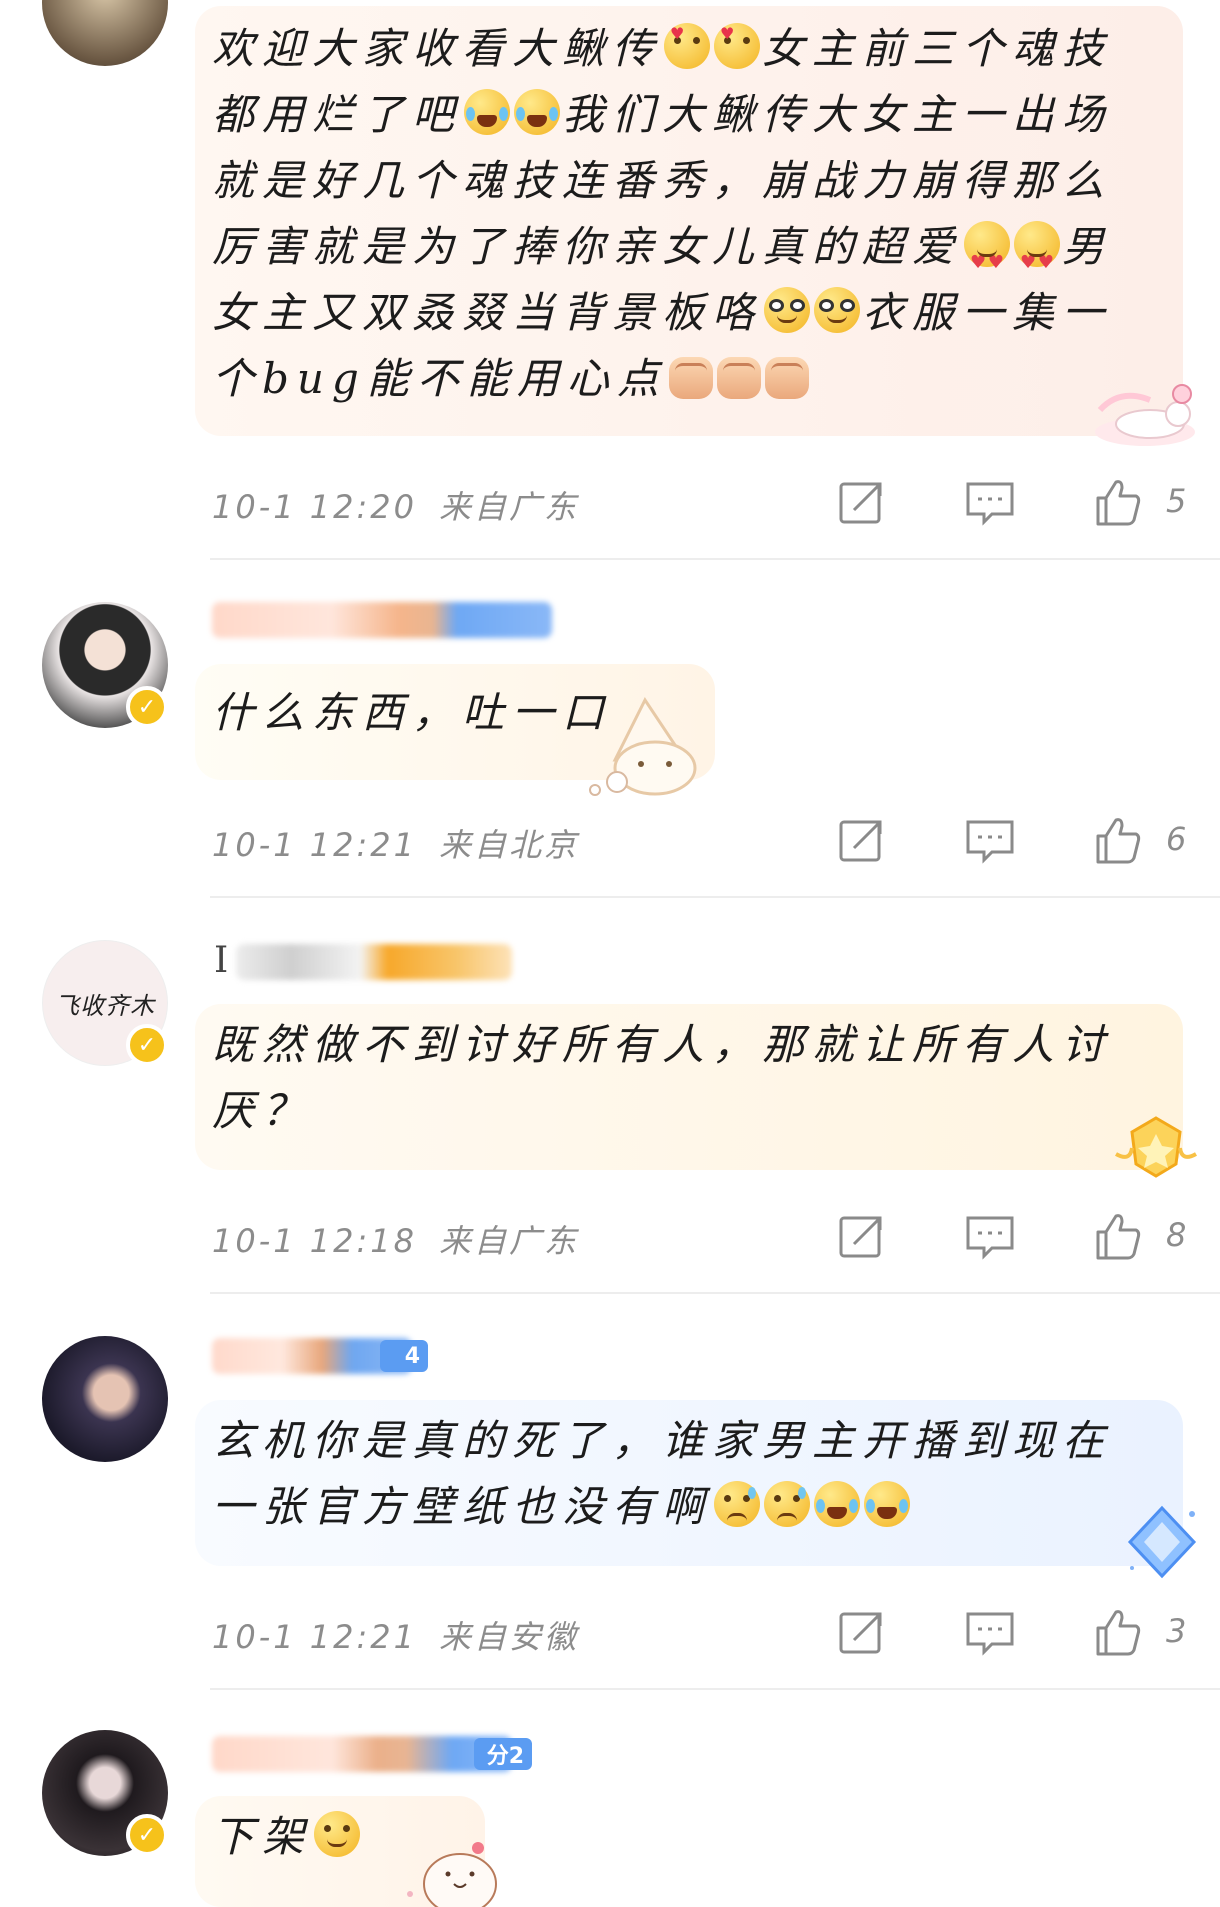 This screenshot has width=1220, height=1907. I want to click on like-count: 6, so click(1176, 839).